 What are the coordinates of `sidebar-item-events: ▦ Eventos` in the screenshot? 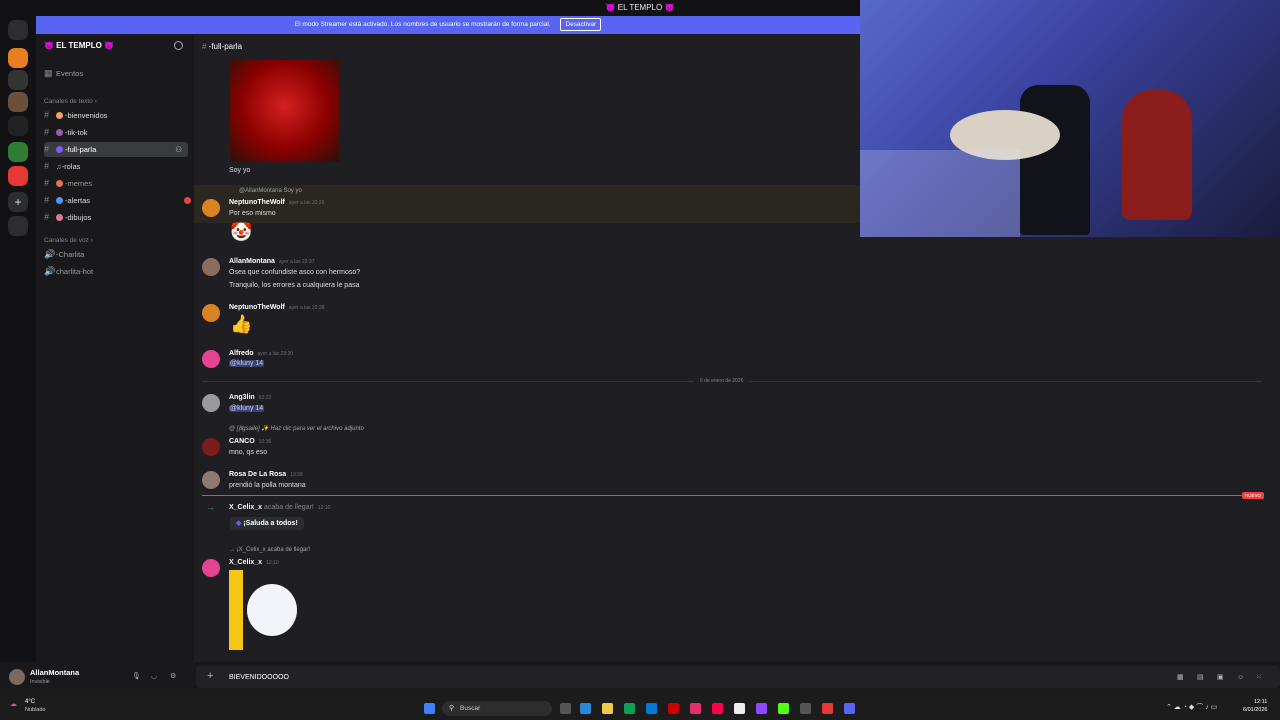 It's located at (63, 73).